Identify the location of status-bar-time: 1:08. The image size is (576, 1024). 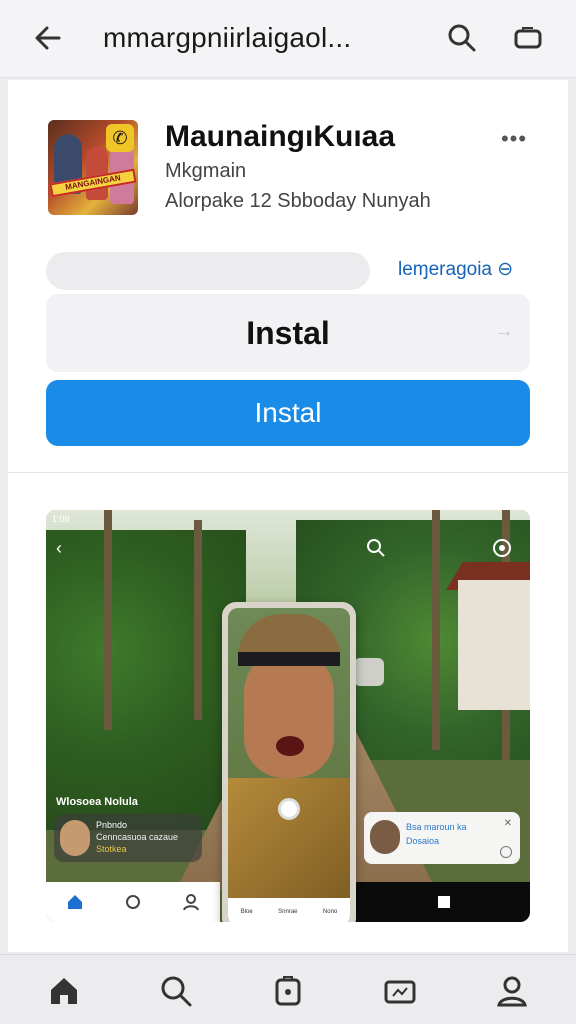
(61, 519).